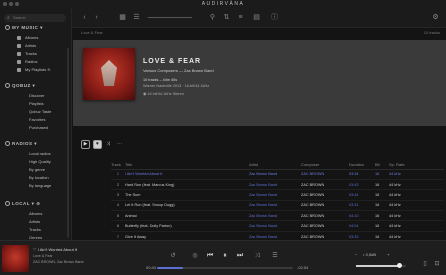 This screenshot has width=446, height=275. What do you see at coordinates (362, 216) in the screenshot?
I see `cell-duration: 04:10` at bounding box center [362, 216].